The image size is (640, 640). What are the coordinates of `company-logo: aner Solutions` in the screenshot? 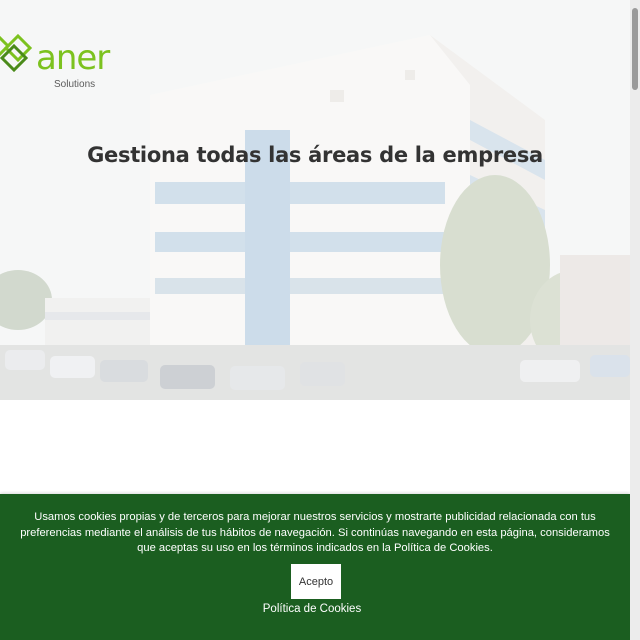 It's located at (55, 64).